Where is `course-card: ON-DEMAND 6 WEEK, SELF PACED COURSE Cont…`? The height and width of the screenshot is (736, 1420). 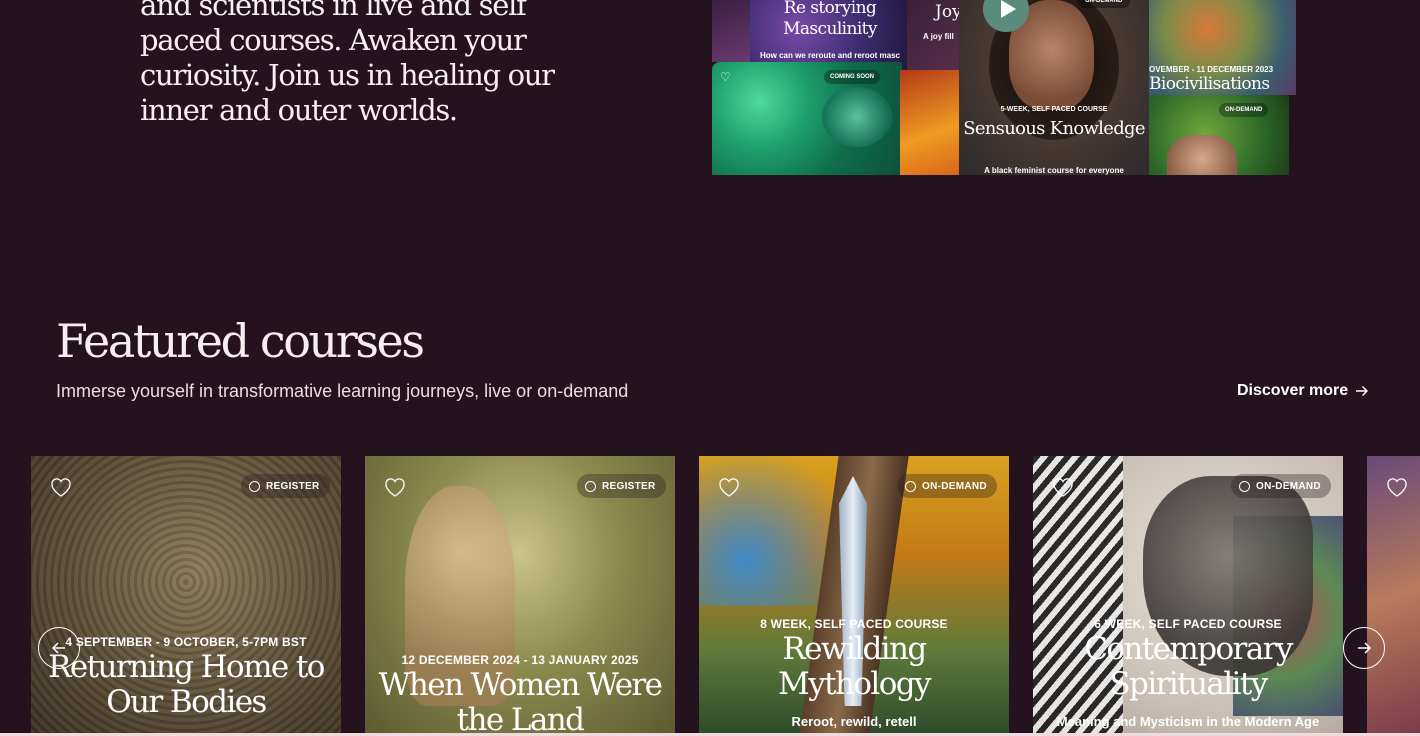
course-card: ON-DEMAND 6 WEEK, SELF PACED COURSE Cont… is located at coordinates (1188, 596).